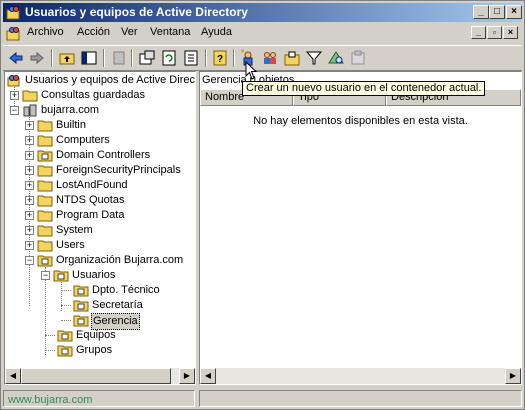 The image size is (525, 410). What do you see at coordinates (16, 58) in the screenshot?
I see `back-button` at bounding box center [16, 58].